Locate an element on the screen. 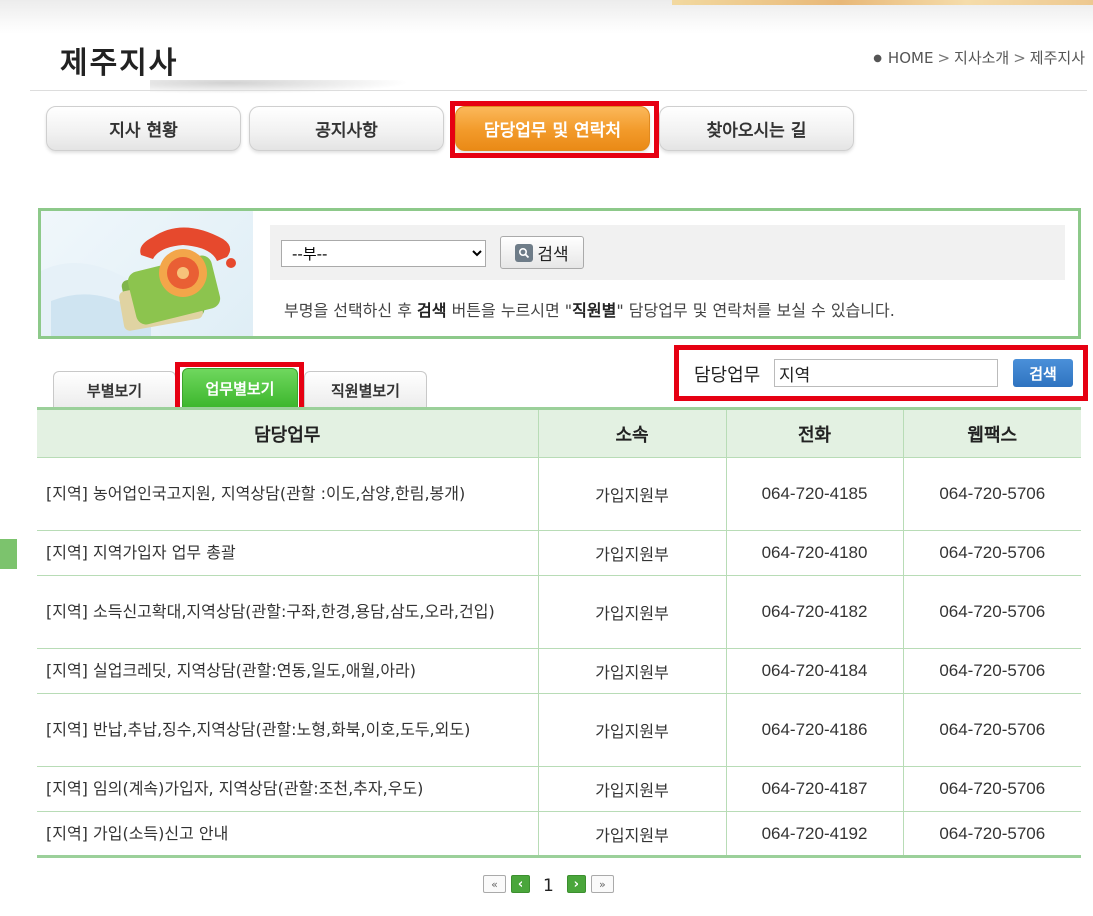  duty-search-button: 검색 is located at coordinates (1043, 373).